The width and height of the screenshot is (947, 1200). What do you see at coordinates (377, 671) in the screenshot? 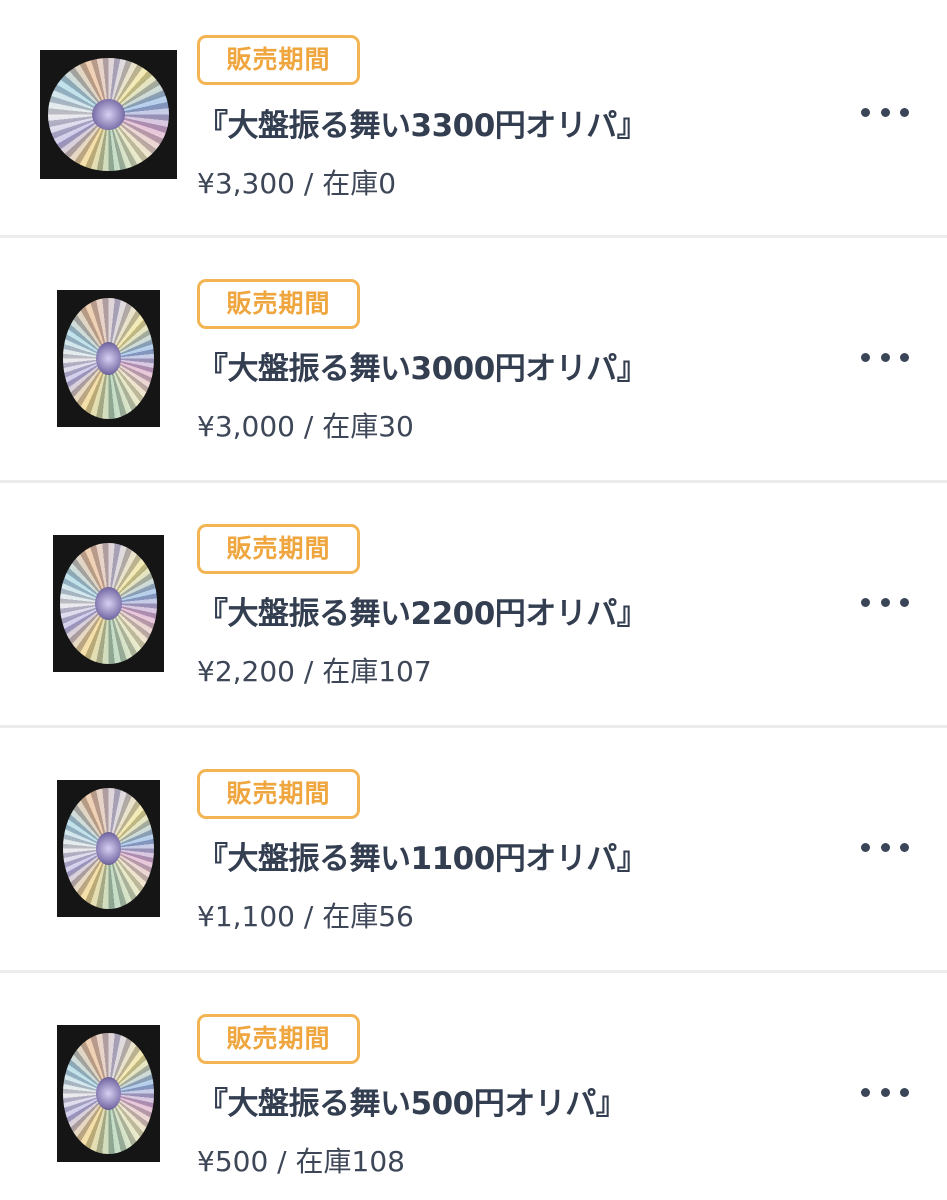
I see `stock-text: 在庫107` at bounding box center [377, 671].